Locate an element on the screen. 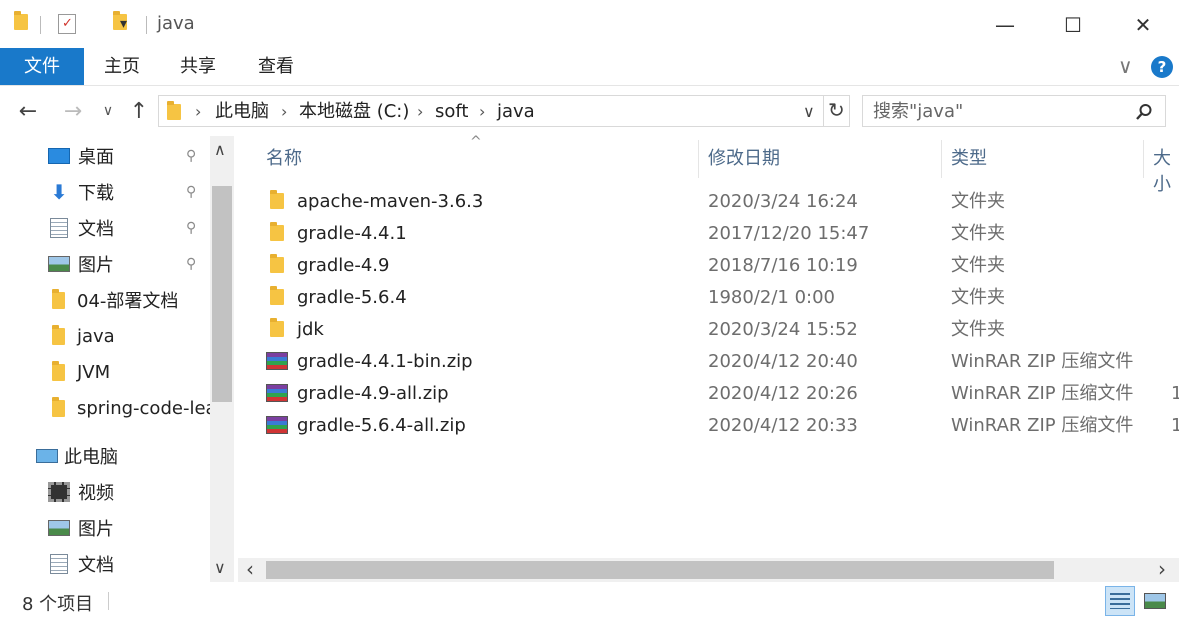 The width and height of the screenshot is (1179, 619). file-row: jdk 2020/3/24 15:52 文件夹 is located at coordinates (721, 330).